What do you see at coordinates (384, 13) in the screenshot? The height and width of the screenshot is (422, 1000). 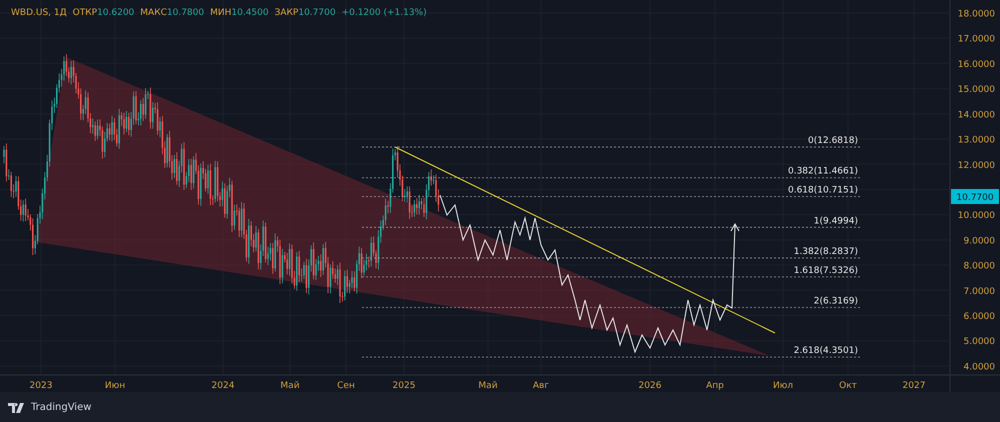 I see `price-change: +0.1200 (+1.13%)` at bounding box center [384, 13].